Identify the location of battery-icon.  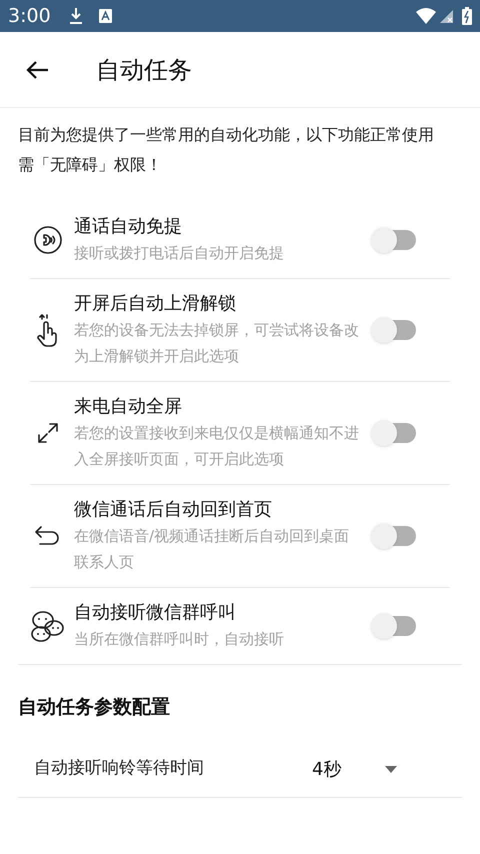
(467, 16).